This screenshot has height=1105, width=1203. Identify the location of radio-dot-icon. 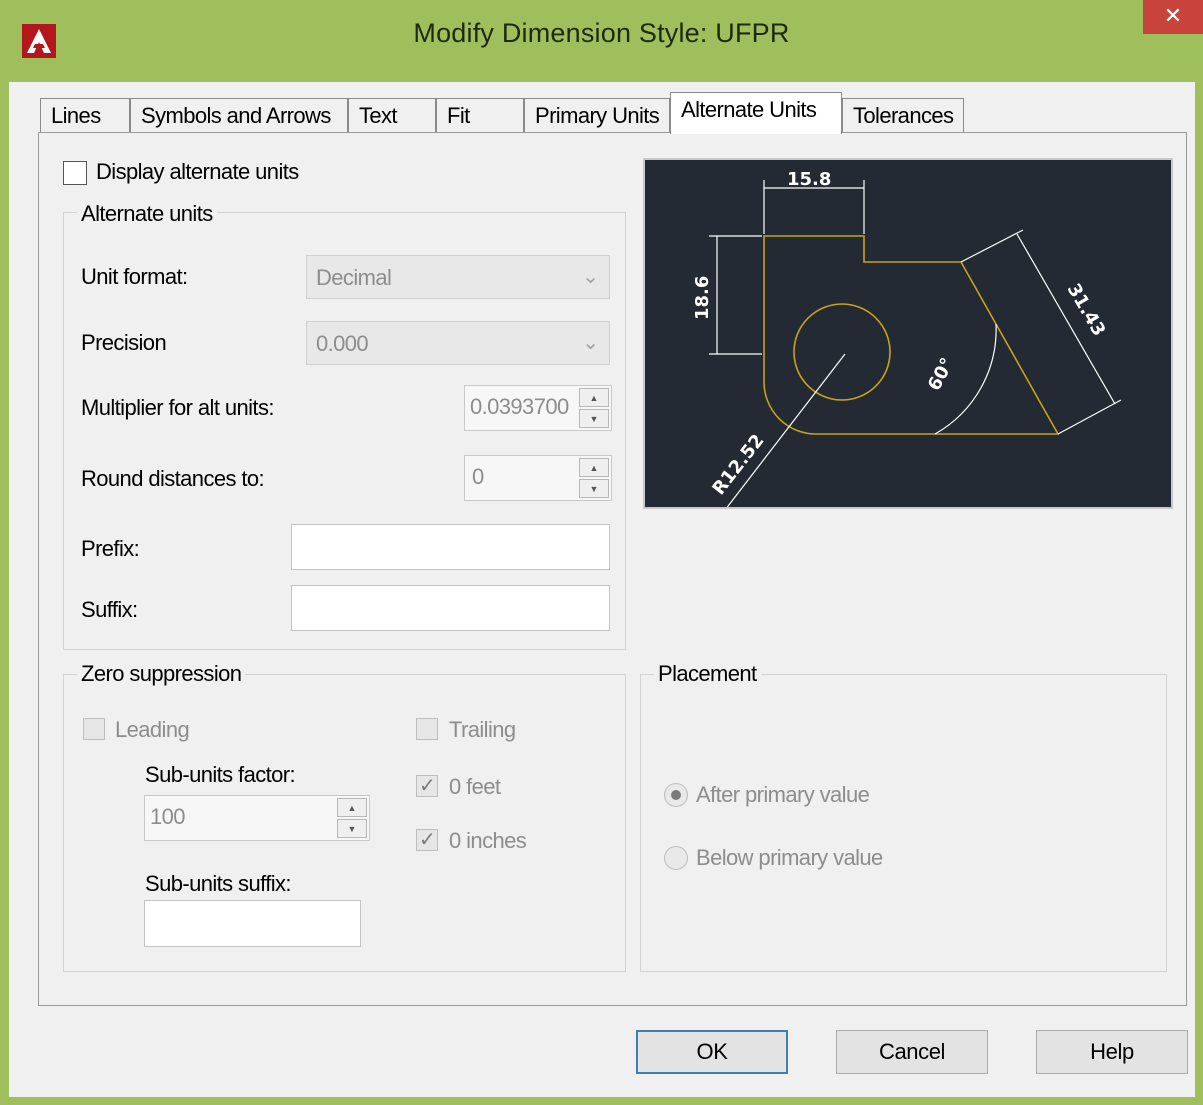
(676, 795).